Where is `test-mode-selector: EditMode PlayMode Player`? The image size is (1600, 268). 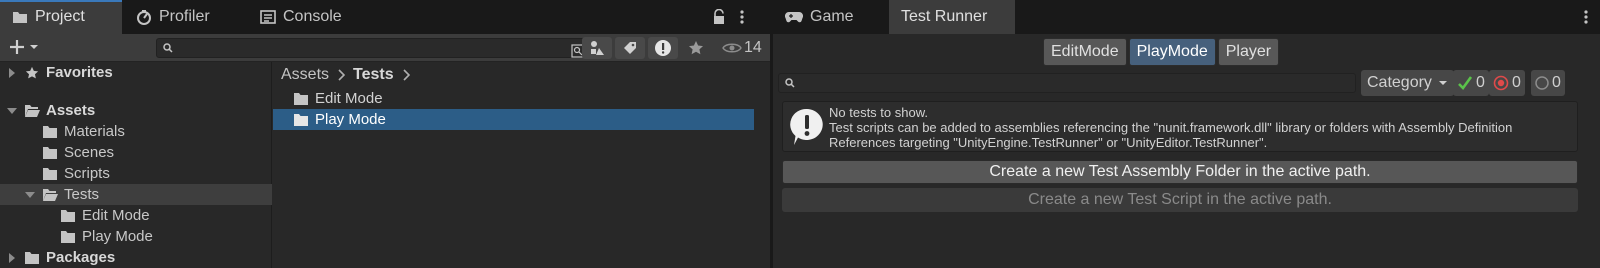
test-mode-selector: EditMode PlayMode Player is located at coordinates (1161, 52).